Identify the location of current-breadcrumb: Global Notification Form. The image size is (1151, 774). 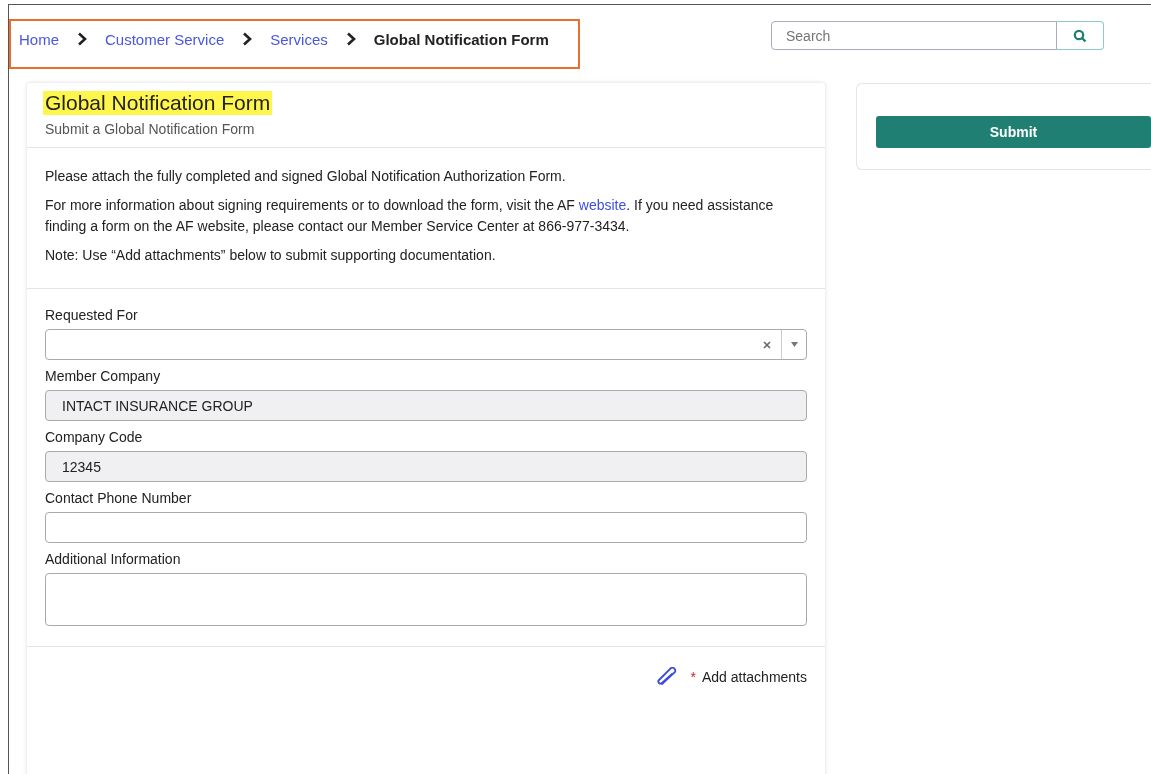
(461, 39).